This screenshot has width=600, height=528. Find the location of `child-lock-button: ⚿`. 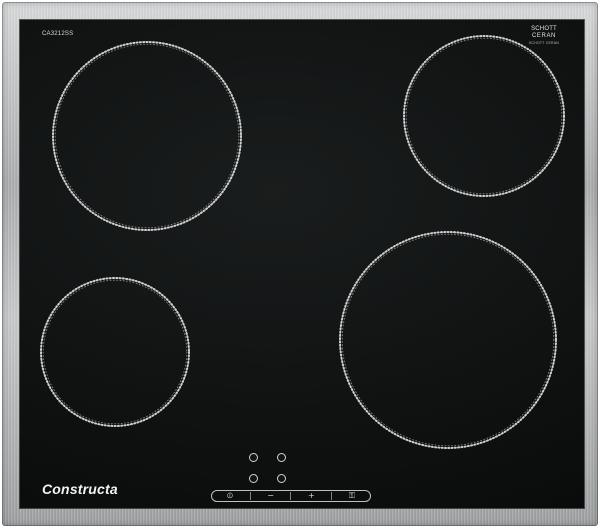

child-lock-button: ⚿ is located at coordinates (352, 496).